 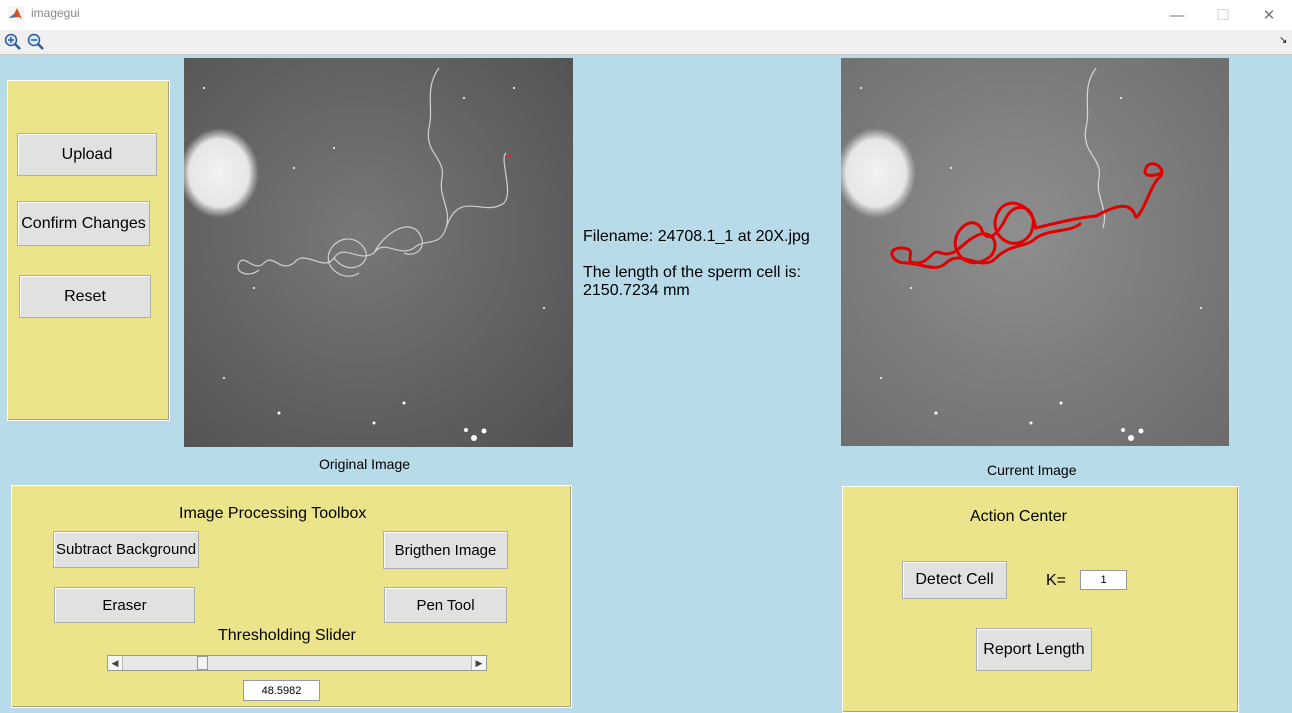 I want to click on file-panel, so click(x=88, y=250).